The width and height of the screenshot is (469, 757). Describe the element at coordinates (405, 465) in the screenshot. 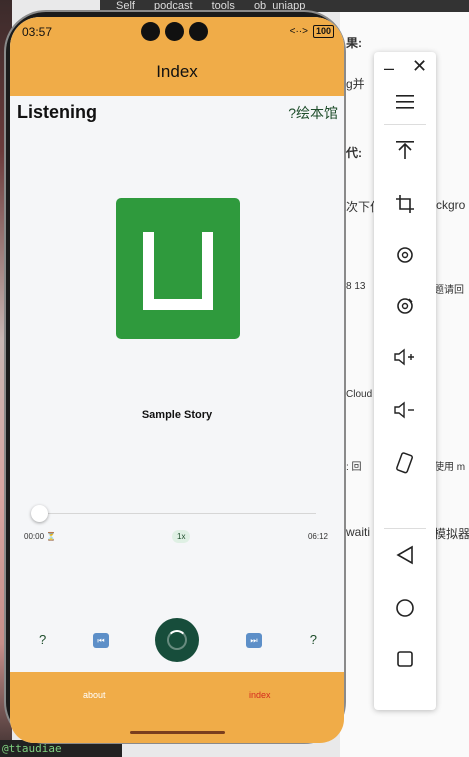

I see `rotate-device-icon` at that location.